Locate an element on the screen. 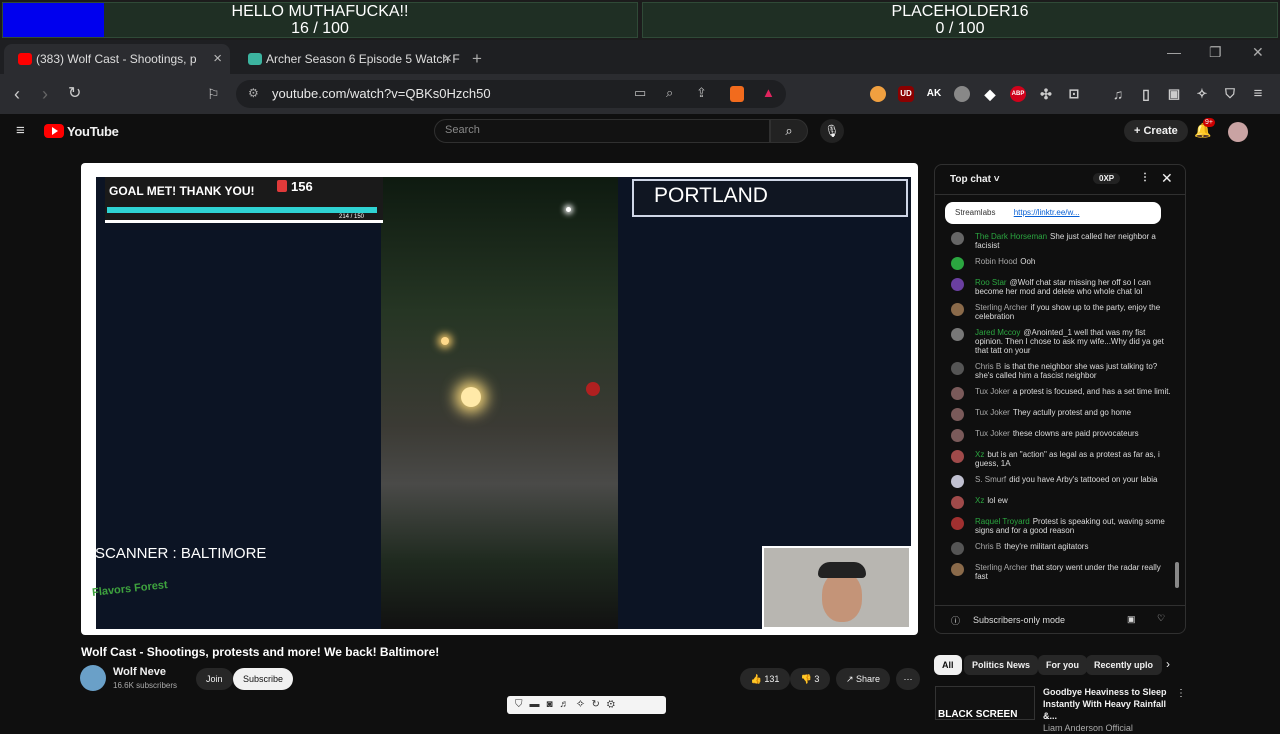  minimize-icon: — is located at coordinates (1174, 52).